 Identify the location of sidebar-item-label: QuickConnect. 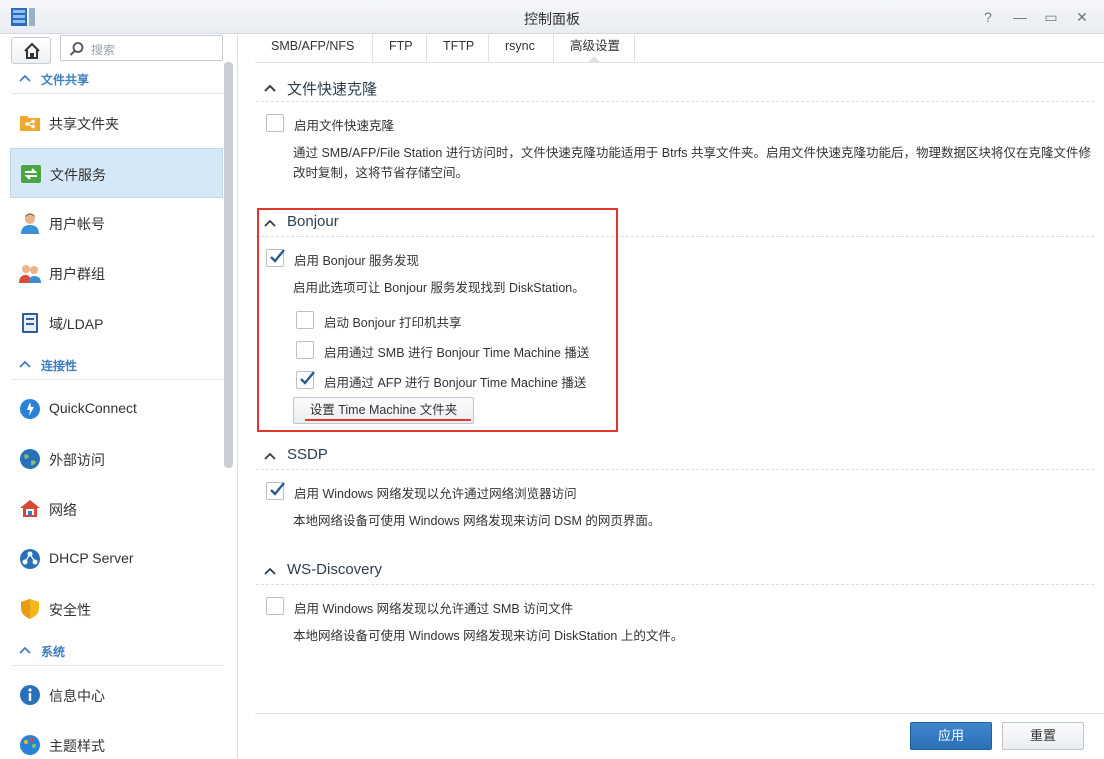
(93, 408).